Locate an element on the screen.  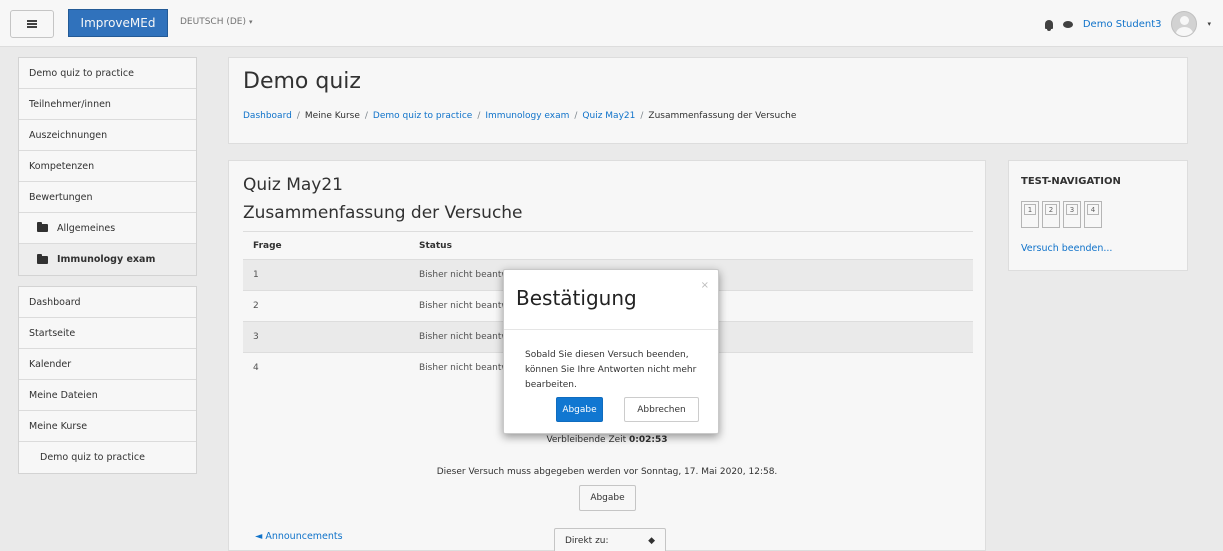
confirm-submit-button: Abgabe is located at coordinates (579, 409).